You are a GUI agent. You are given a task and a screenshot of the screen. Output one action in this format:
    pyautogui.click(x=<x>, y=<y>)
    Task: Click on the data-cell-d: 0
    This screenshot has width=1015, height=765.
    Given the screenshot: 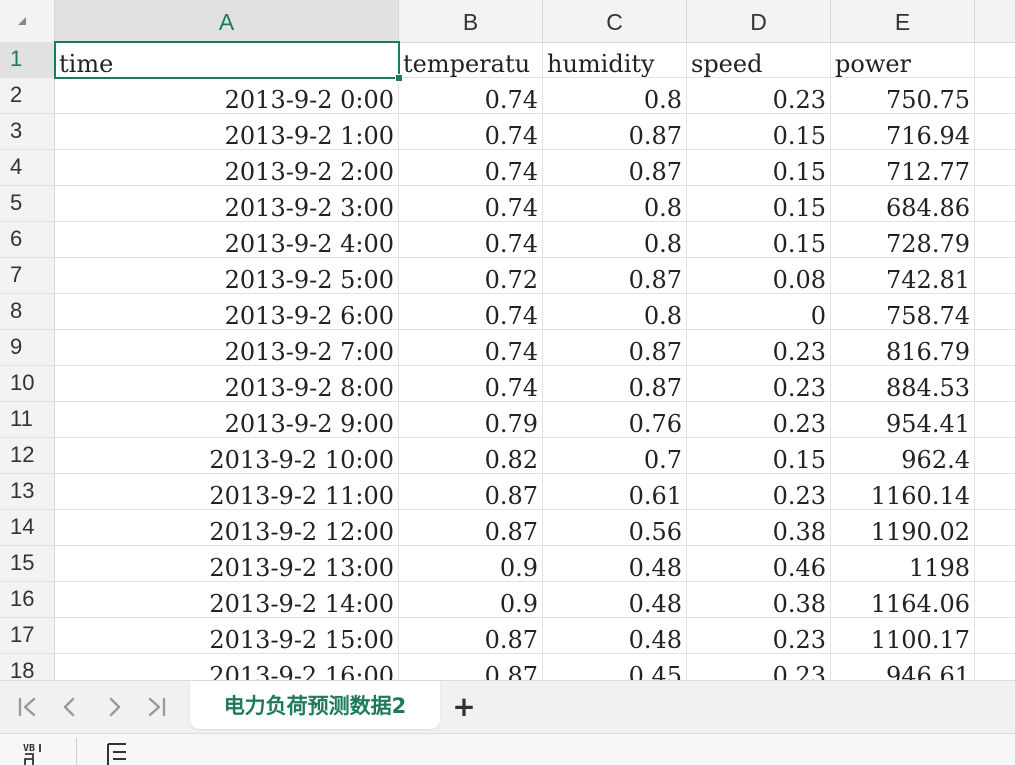 What is the action you would take?
    pyautogui.click(x=759, y=312)
    